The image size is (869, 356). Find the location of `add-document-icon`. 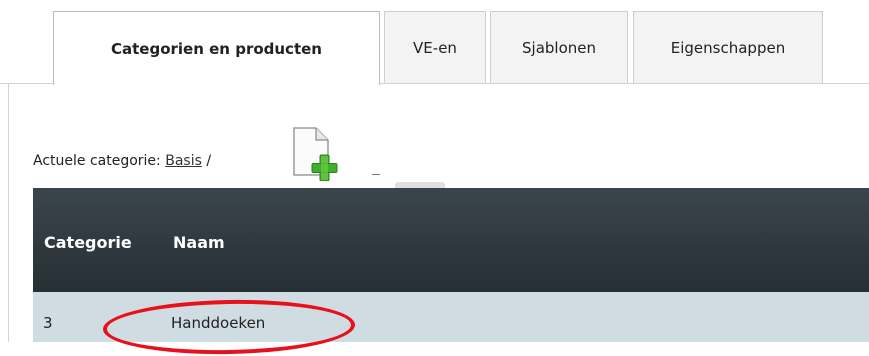

add-document-icon is located at coordinates (319, 153).